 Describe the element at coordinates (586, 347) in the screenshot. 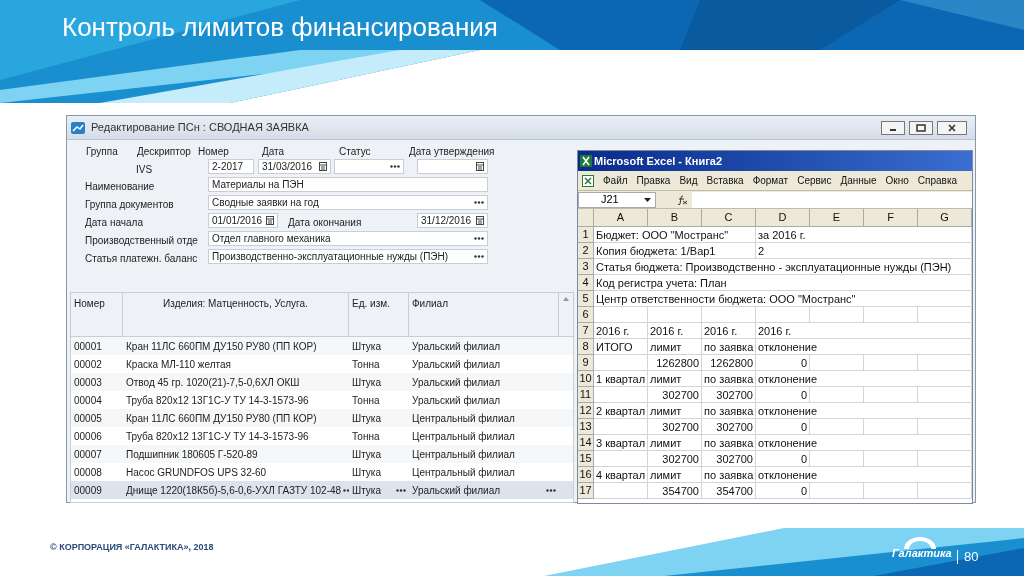

I see `row-header: 8` at that location.